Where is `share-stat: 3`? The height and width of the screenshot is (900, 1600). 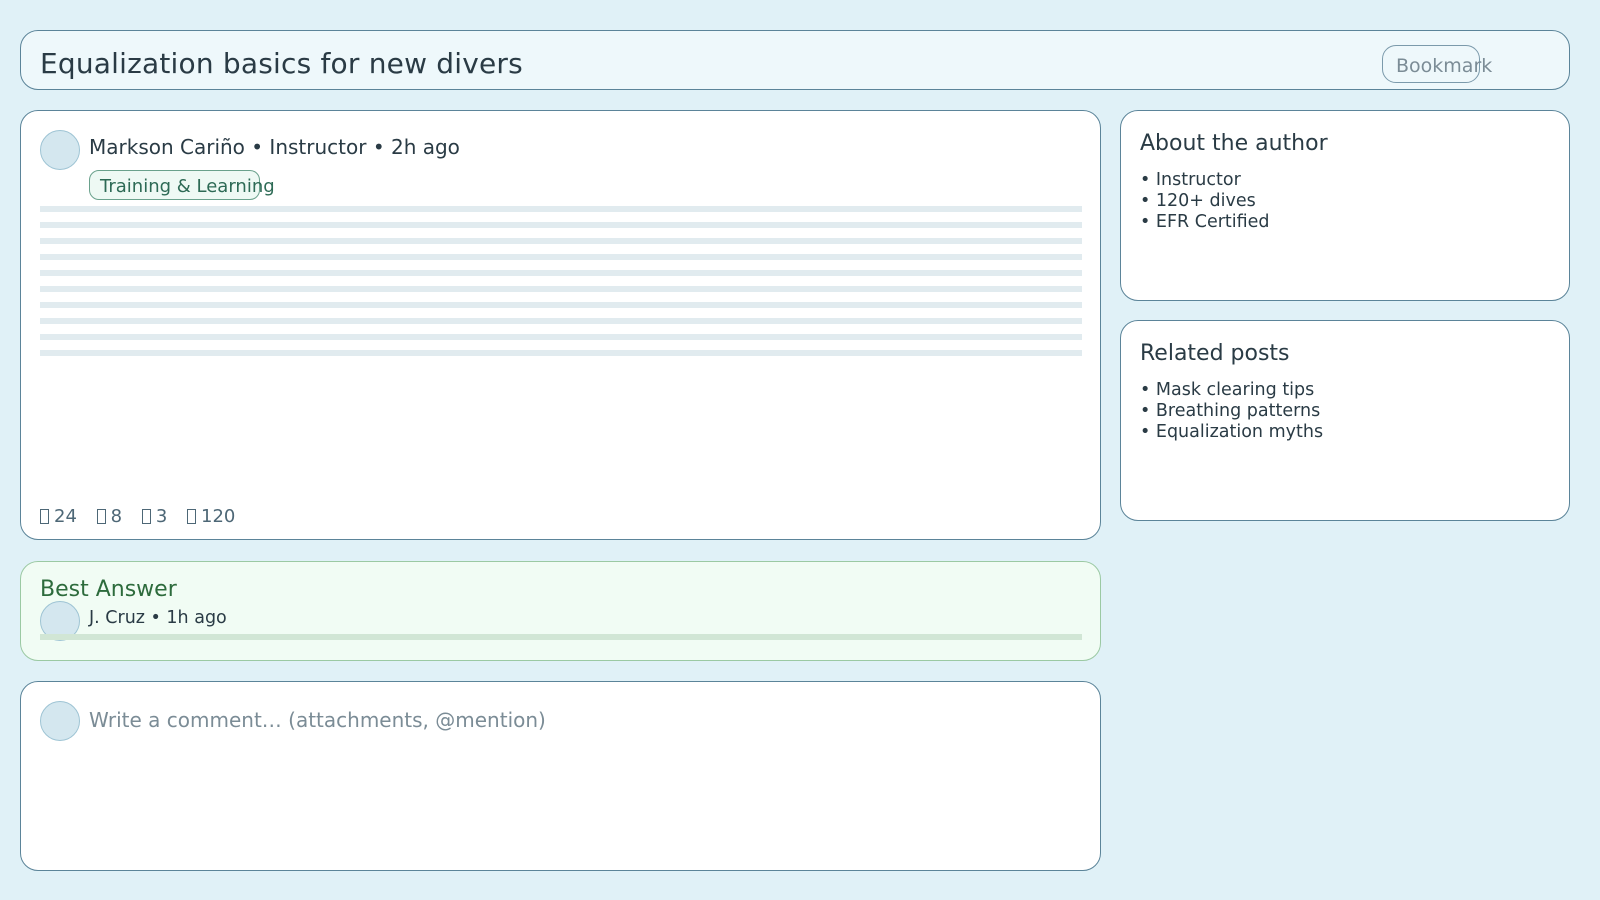
share-stat: 3 is located at coordinates (154, 516).